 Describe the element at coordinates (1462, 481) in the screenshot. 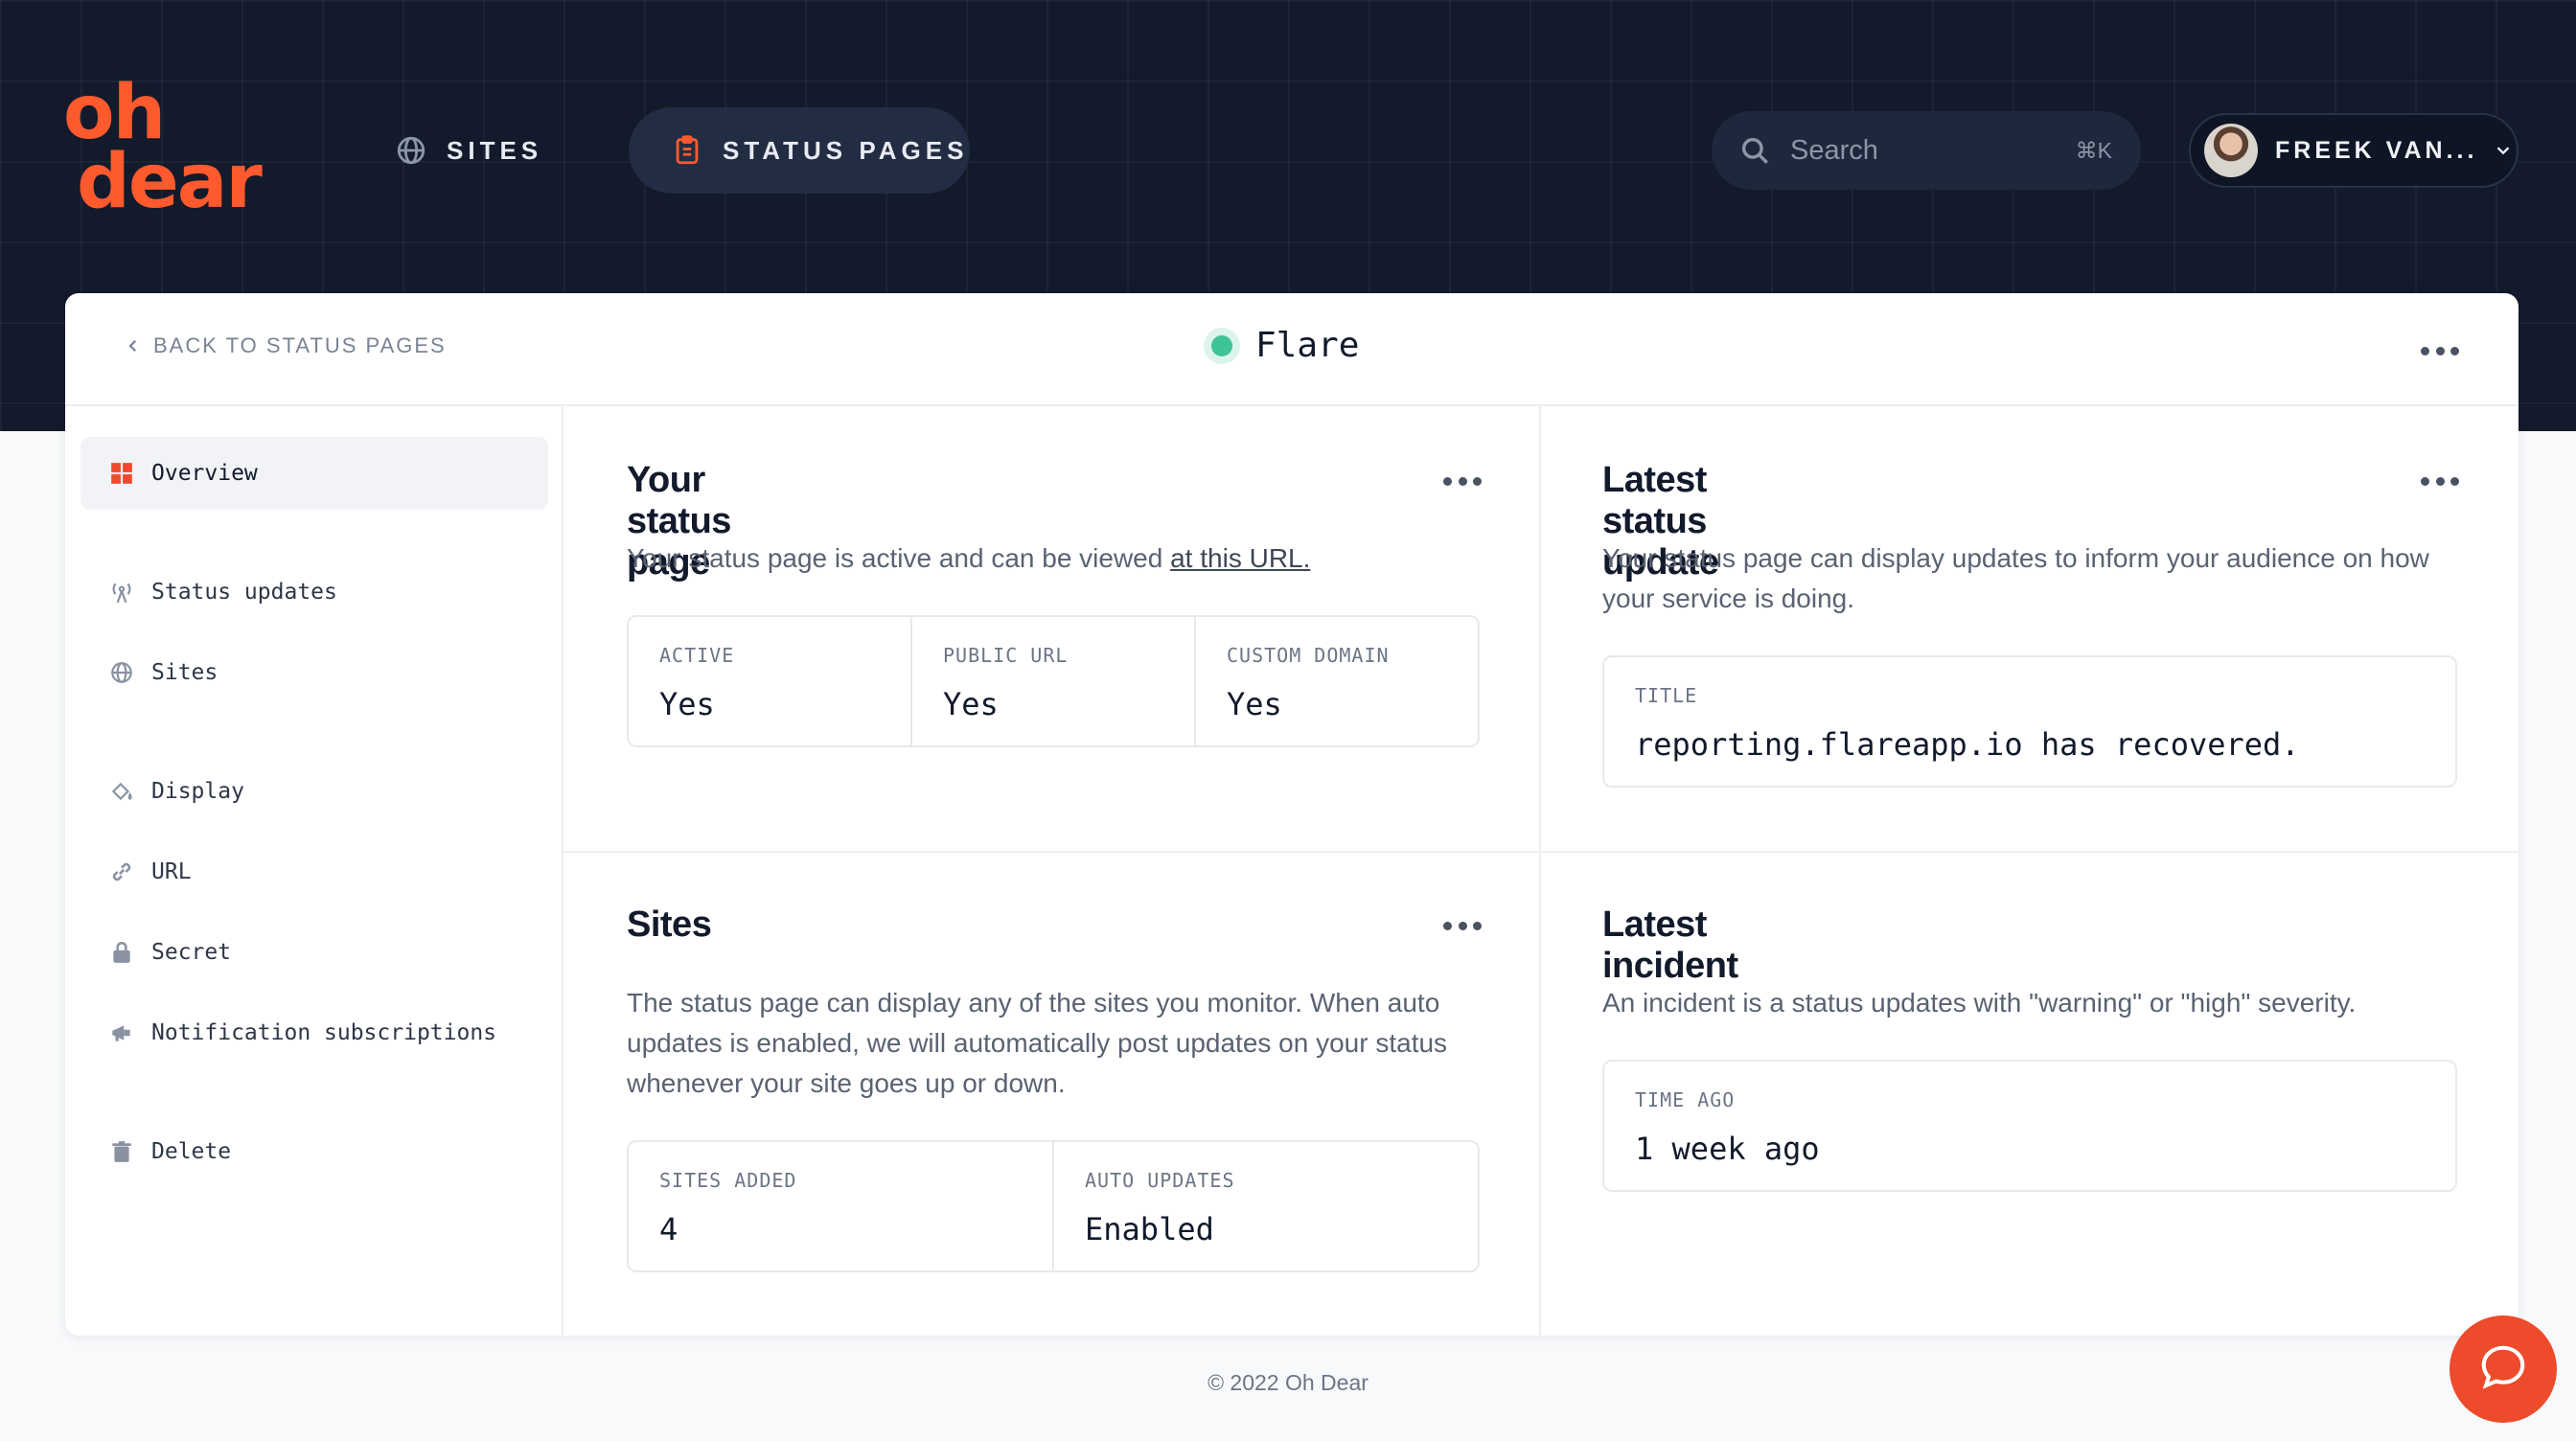

I see `status-page-more-button` at that location.